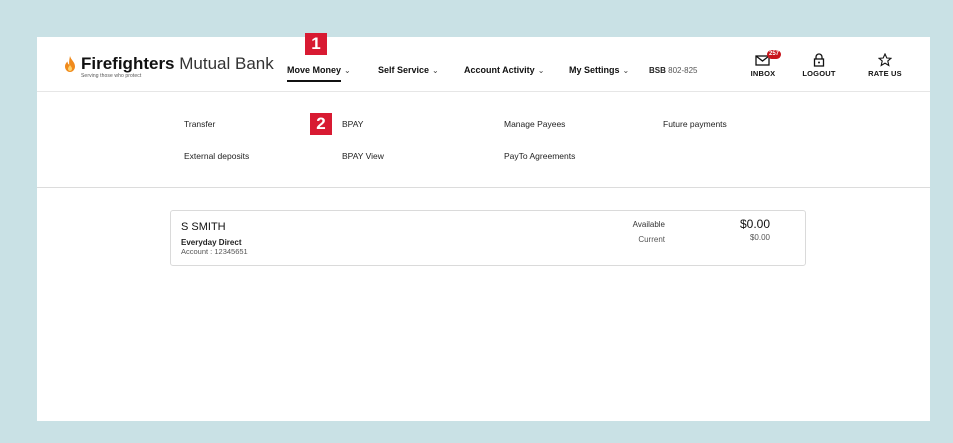 The height and width of the screenshot is (443, 953). Describe the element at coordinates (404, 70) in the screenshot. I see `nav-self-service-label: Self Service` at that location.